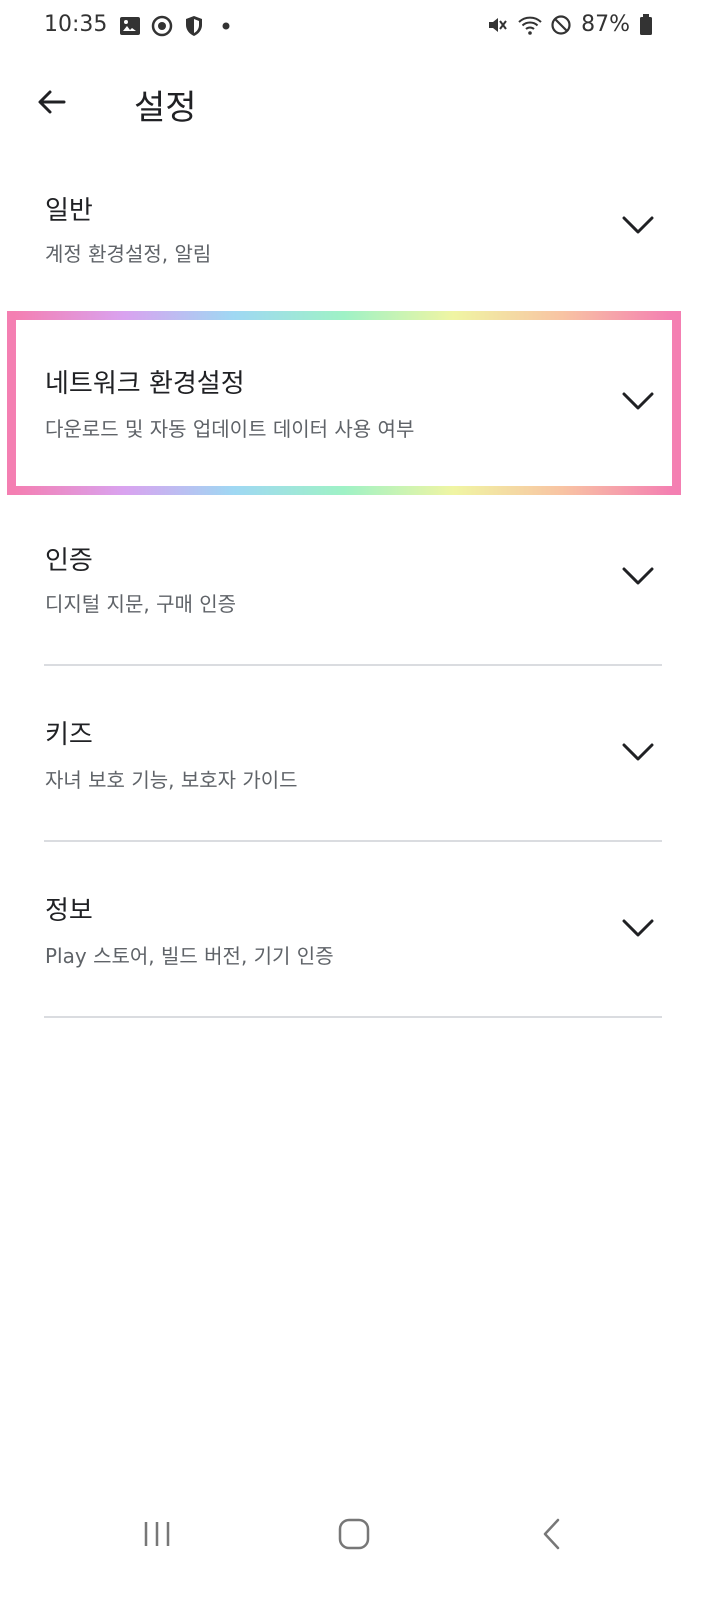 The height and width of the screenshot is (1600, 720). I want to click on section-subtitle: 디지털 지문, 구매 인증, so click(141, 604).